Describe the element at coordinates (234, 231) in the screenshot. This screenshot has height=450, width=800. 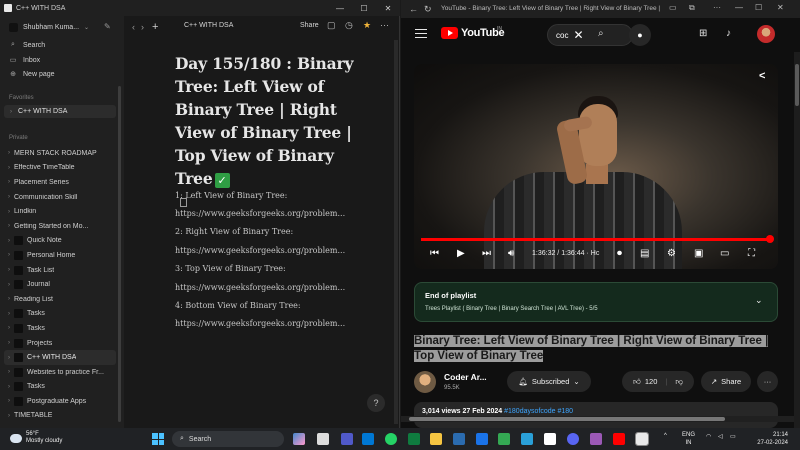
I see `list-item: 2: Right View of Binary Tree:` at that location.